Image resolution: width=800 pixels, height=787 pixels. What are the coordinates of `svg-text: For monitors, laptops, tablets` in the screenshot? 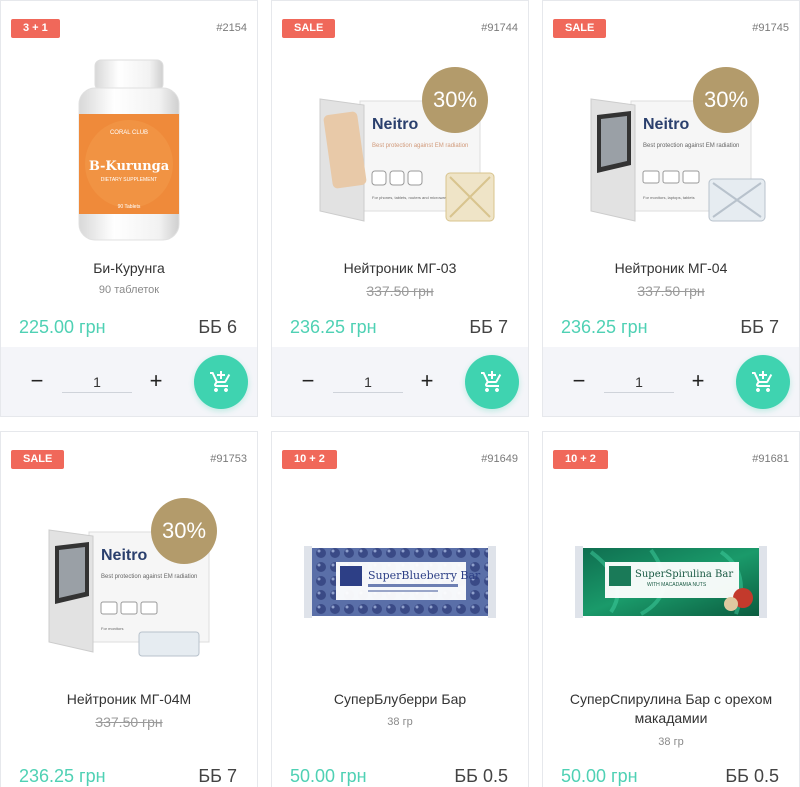 It's located at (669, 197).